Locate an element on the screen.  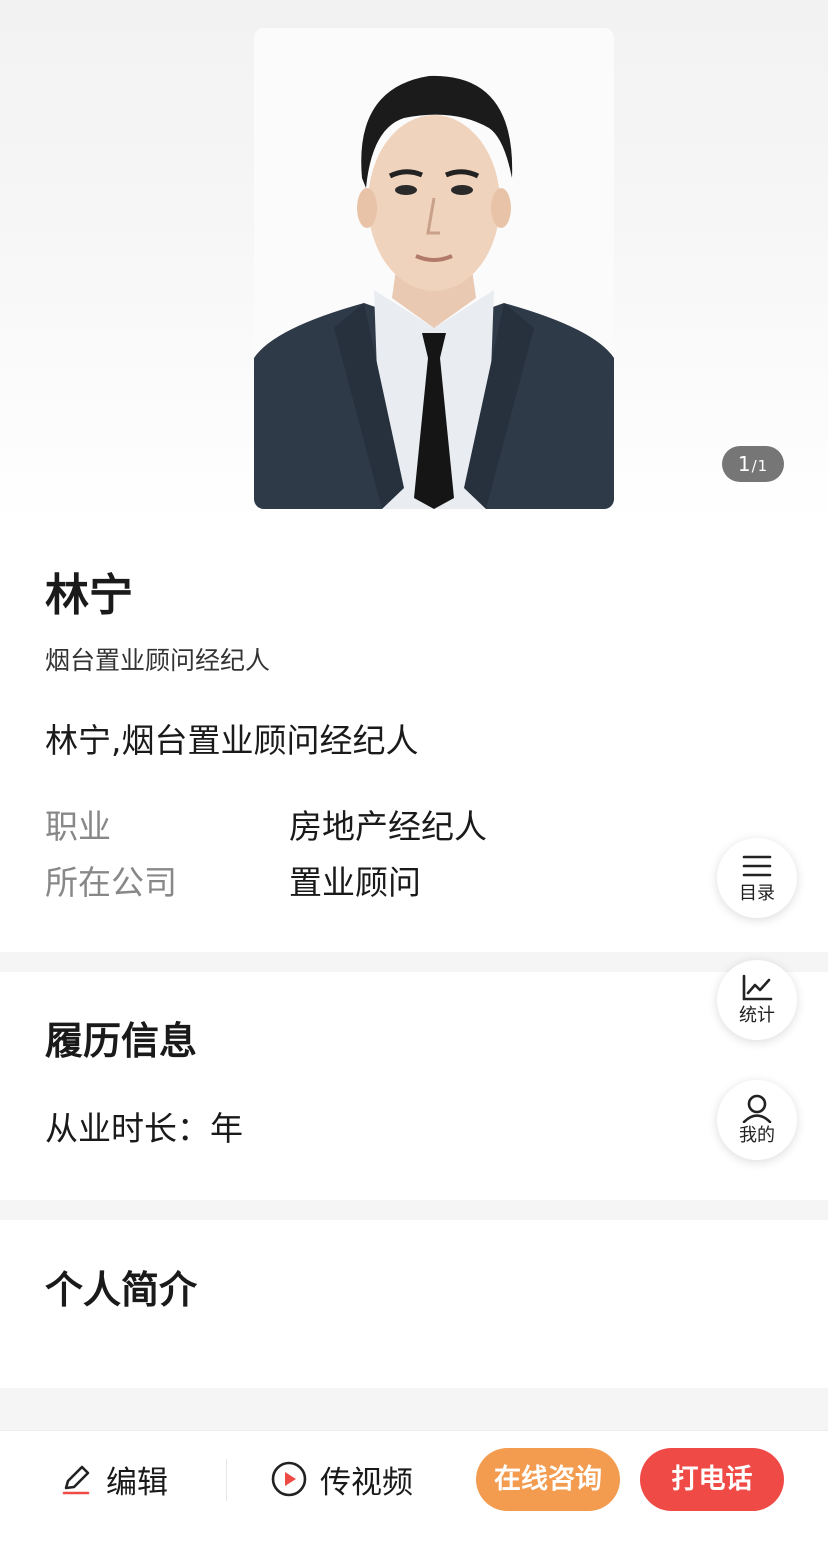
edit-label: 编辑 is located at coordinates (137, 1482).